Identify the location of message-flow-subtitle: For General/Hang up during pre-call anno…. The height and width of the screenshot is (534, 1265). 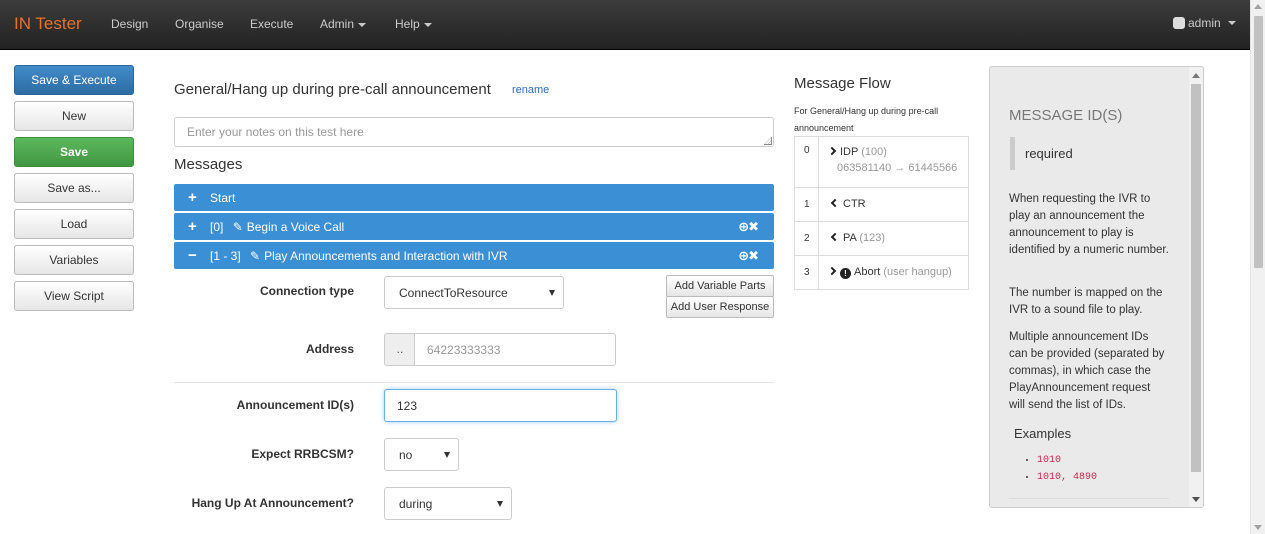
(866, 119).